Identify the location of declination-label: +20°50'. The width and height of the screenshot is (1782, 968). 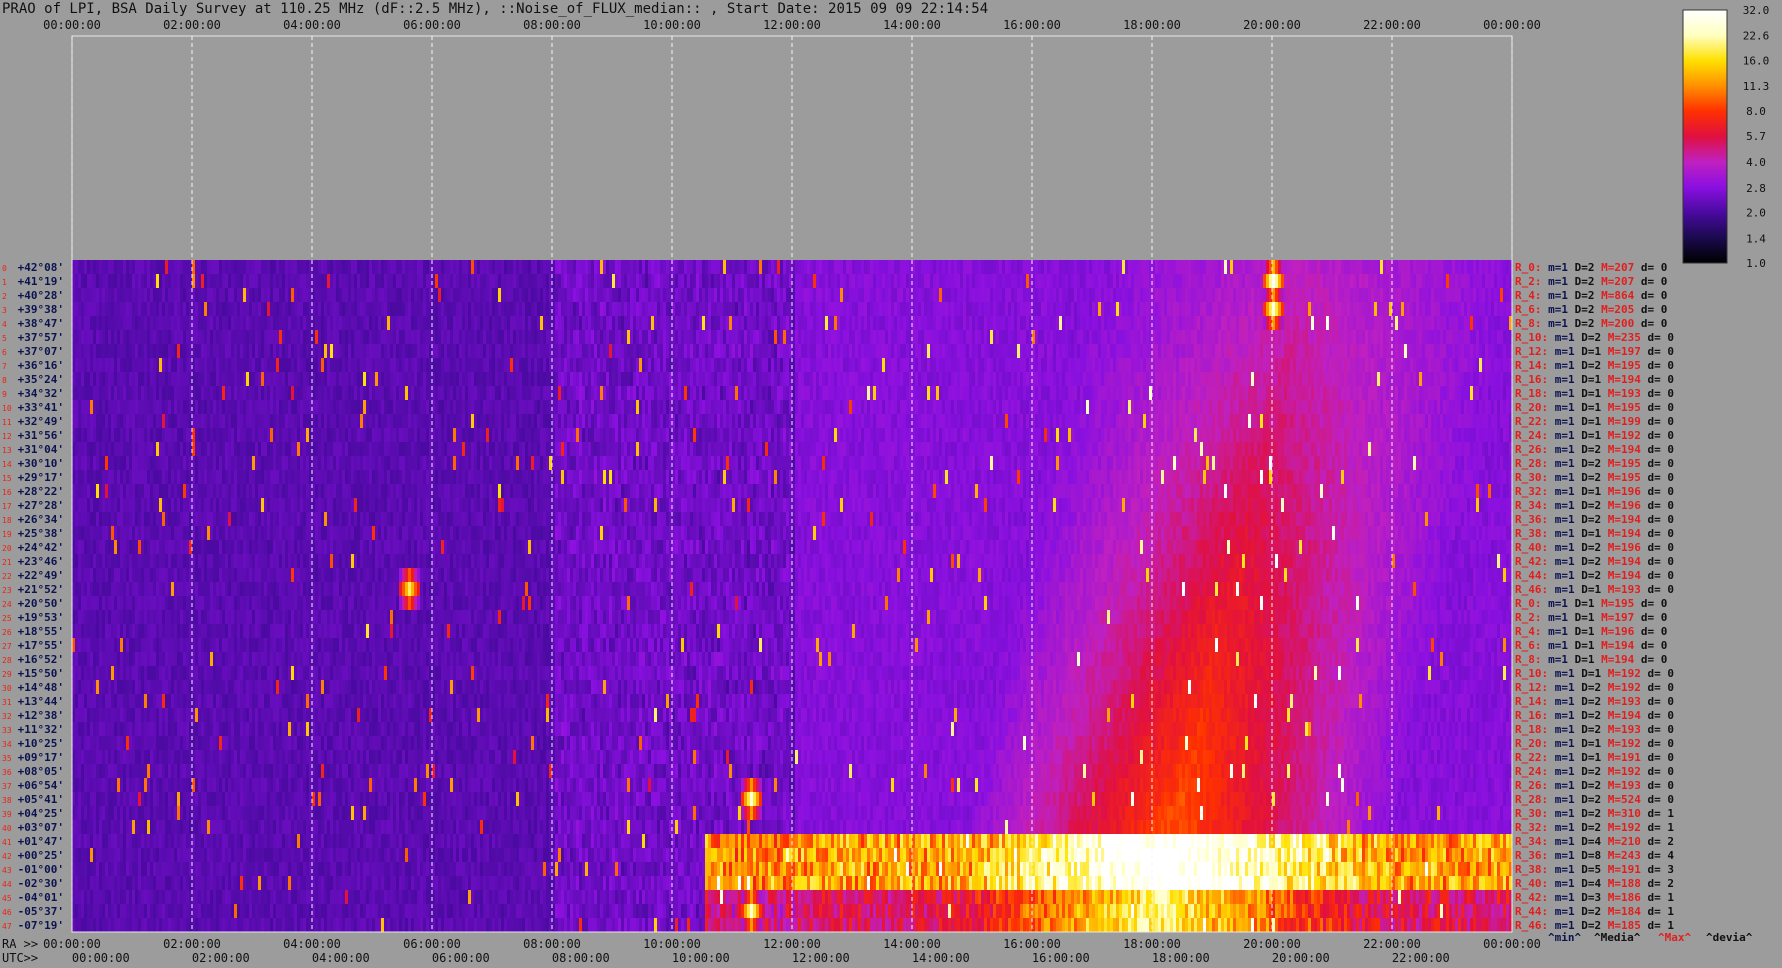
(41, 603).